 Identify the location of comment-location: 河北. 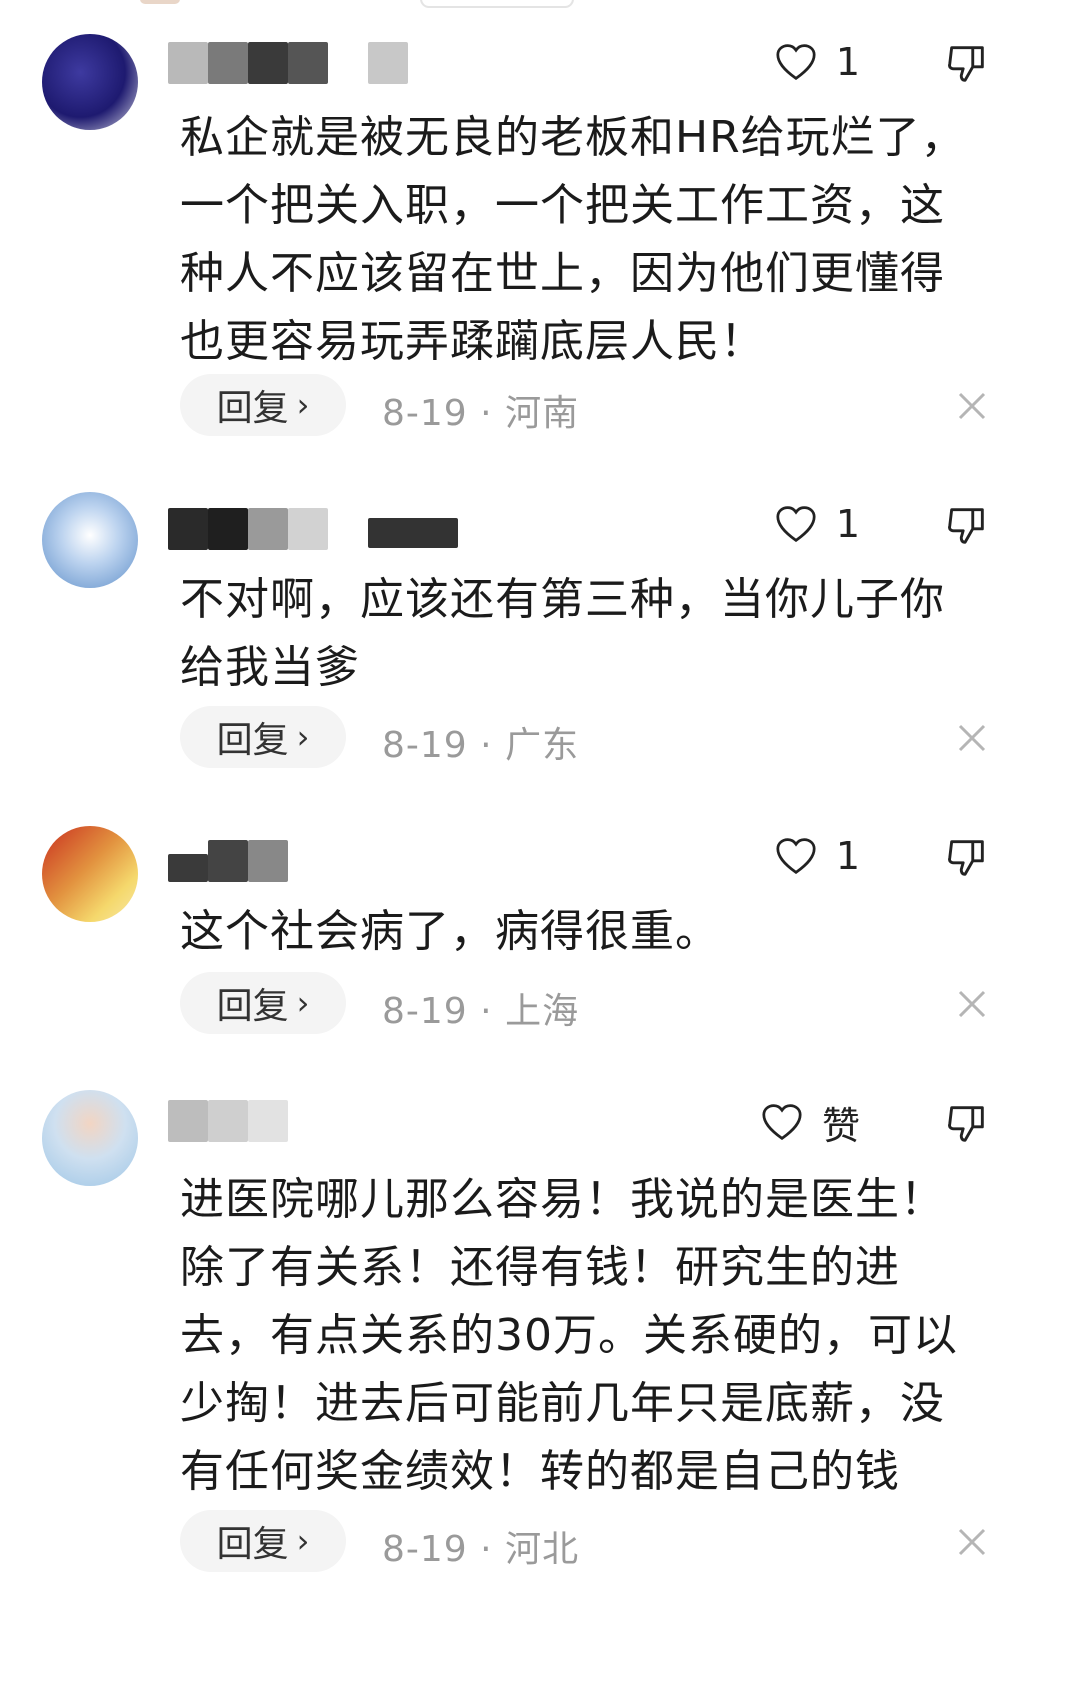
(542, 1549).